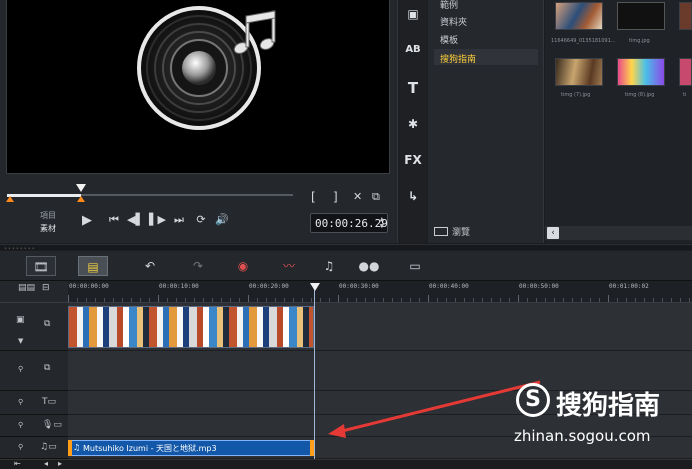  Describe the element at coordinates (87, 220) in the screenshot. I see `play-icon: ▶` at that location.